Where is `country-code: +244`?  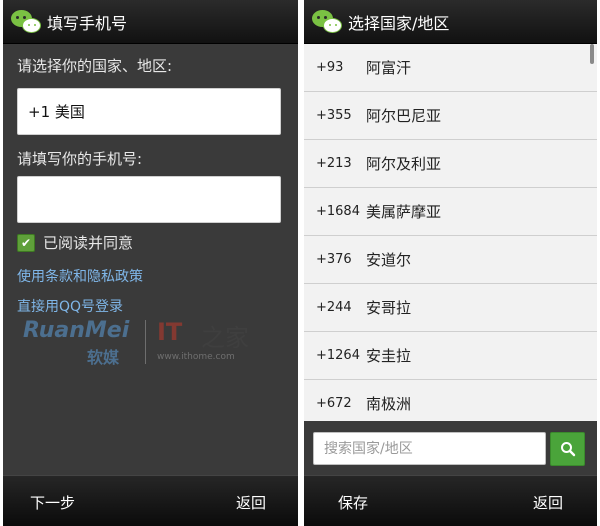 country-code: +244 is located at coordinates (334, 307).